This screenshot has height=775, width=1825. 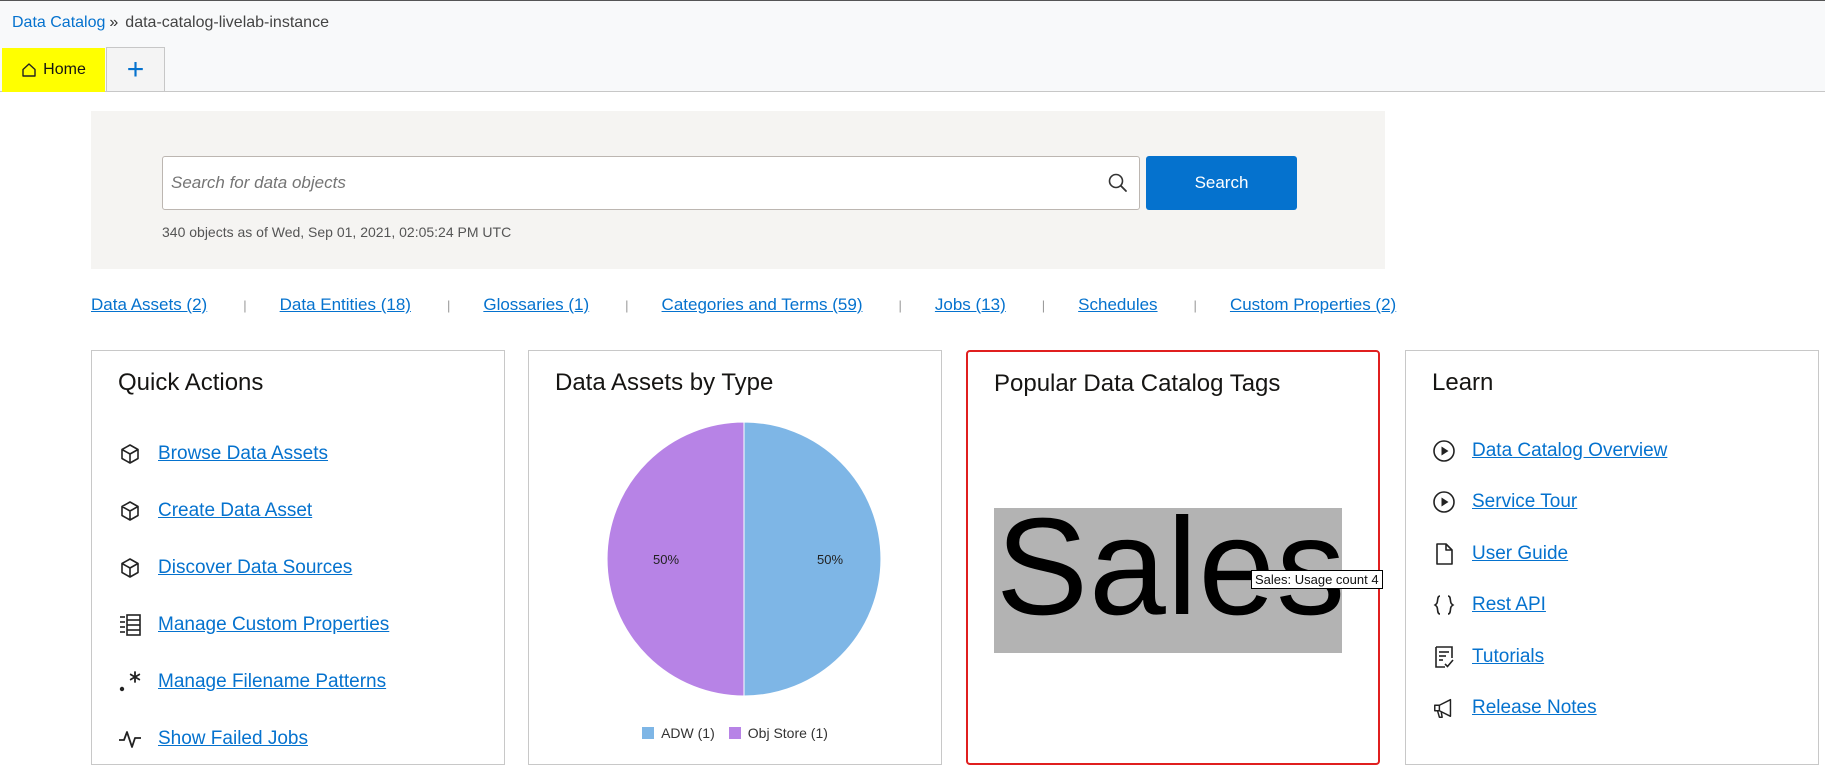 What do you see at coordinates (1444, 605) in the screenshot?
I see `braces-icon` at bounding box center [1444, 605].